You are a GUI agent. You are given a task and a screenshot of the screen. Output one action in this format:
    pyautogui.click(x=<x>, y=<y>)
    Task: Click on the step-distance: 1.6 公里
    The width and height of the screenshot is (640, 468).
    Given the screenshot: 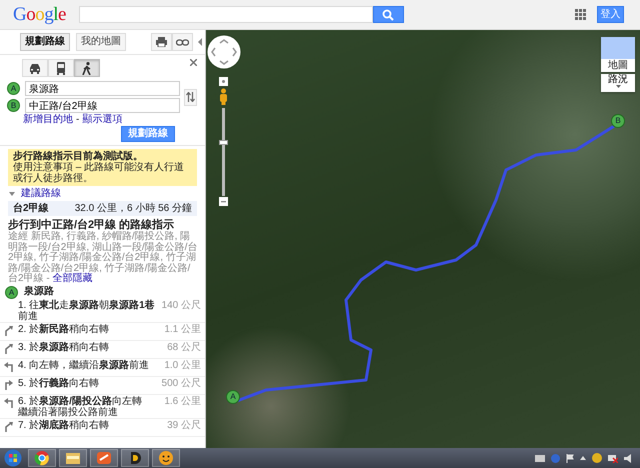 What is the action you would take?
    pyautogui.click(x=182, y=401)
    